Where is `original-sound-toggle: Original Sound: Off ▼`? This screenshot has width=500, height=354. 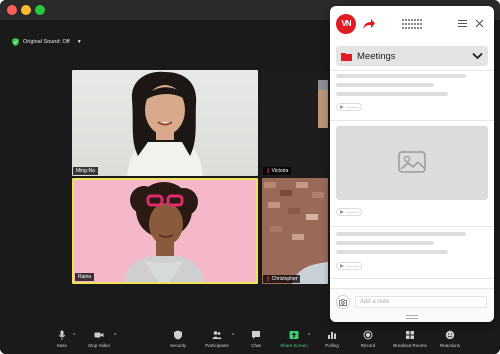
original-sound-toggle: Original Sound: Off ▼ is located at coordinates (47, 42).